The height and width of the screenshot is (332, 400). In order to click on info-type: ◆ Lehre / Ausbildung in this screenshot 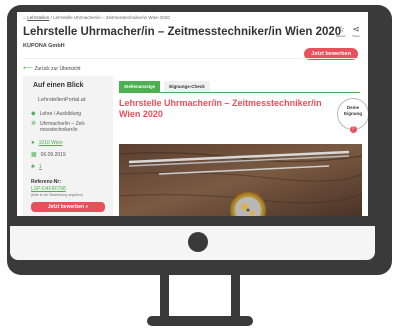, I will do `click(56, 114)`.